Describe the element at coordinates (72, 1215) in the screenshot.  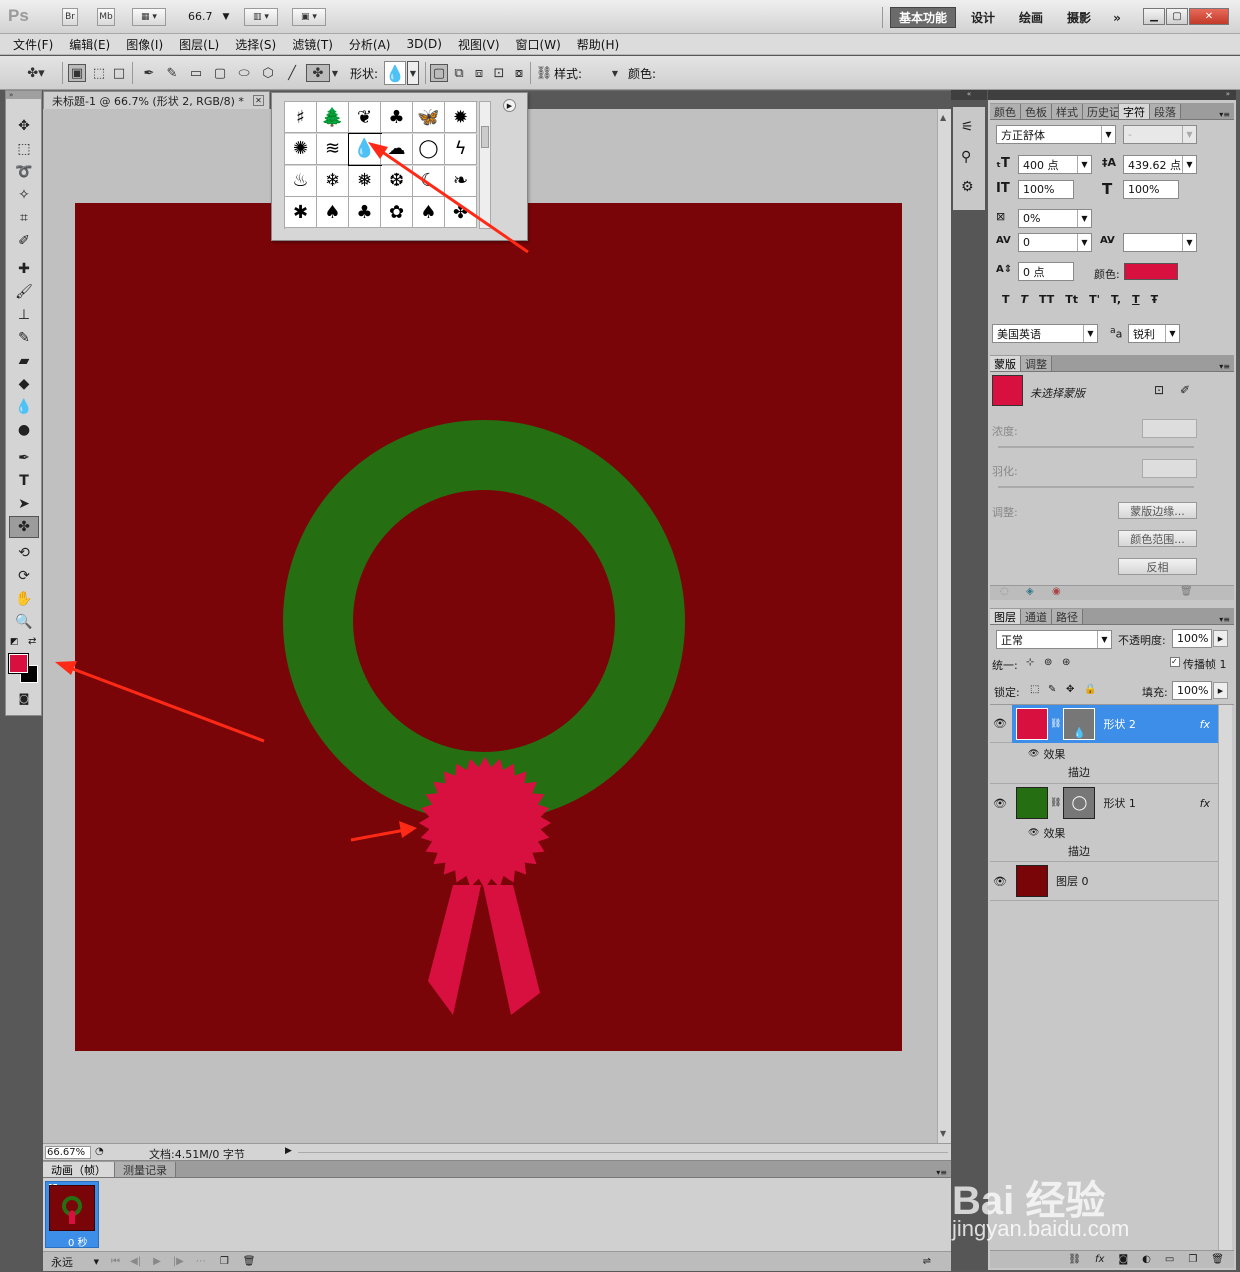
I see `animation-frame: 1 0 秒` at that location.